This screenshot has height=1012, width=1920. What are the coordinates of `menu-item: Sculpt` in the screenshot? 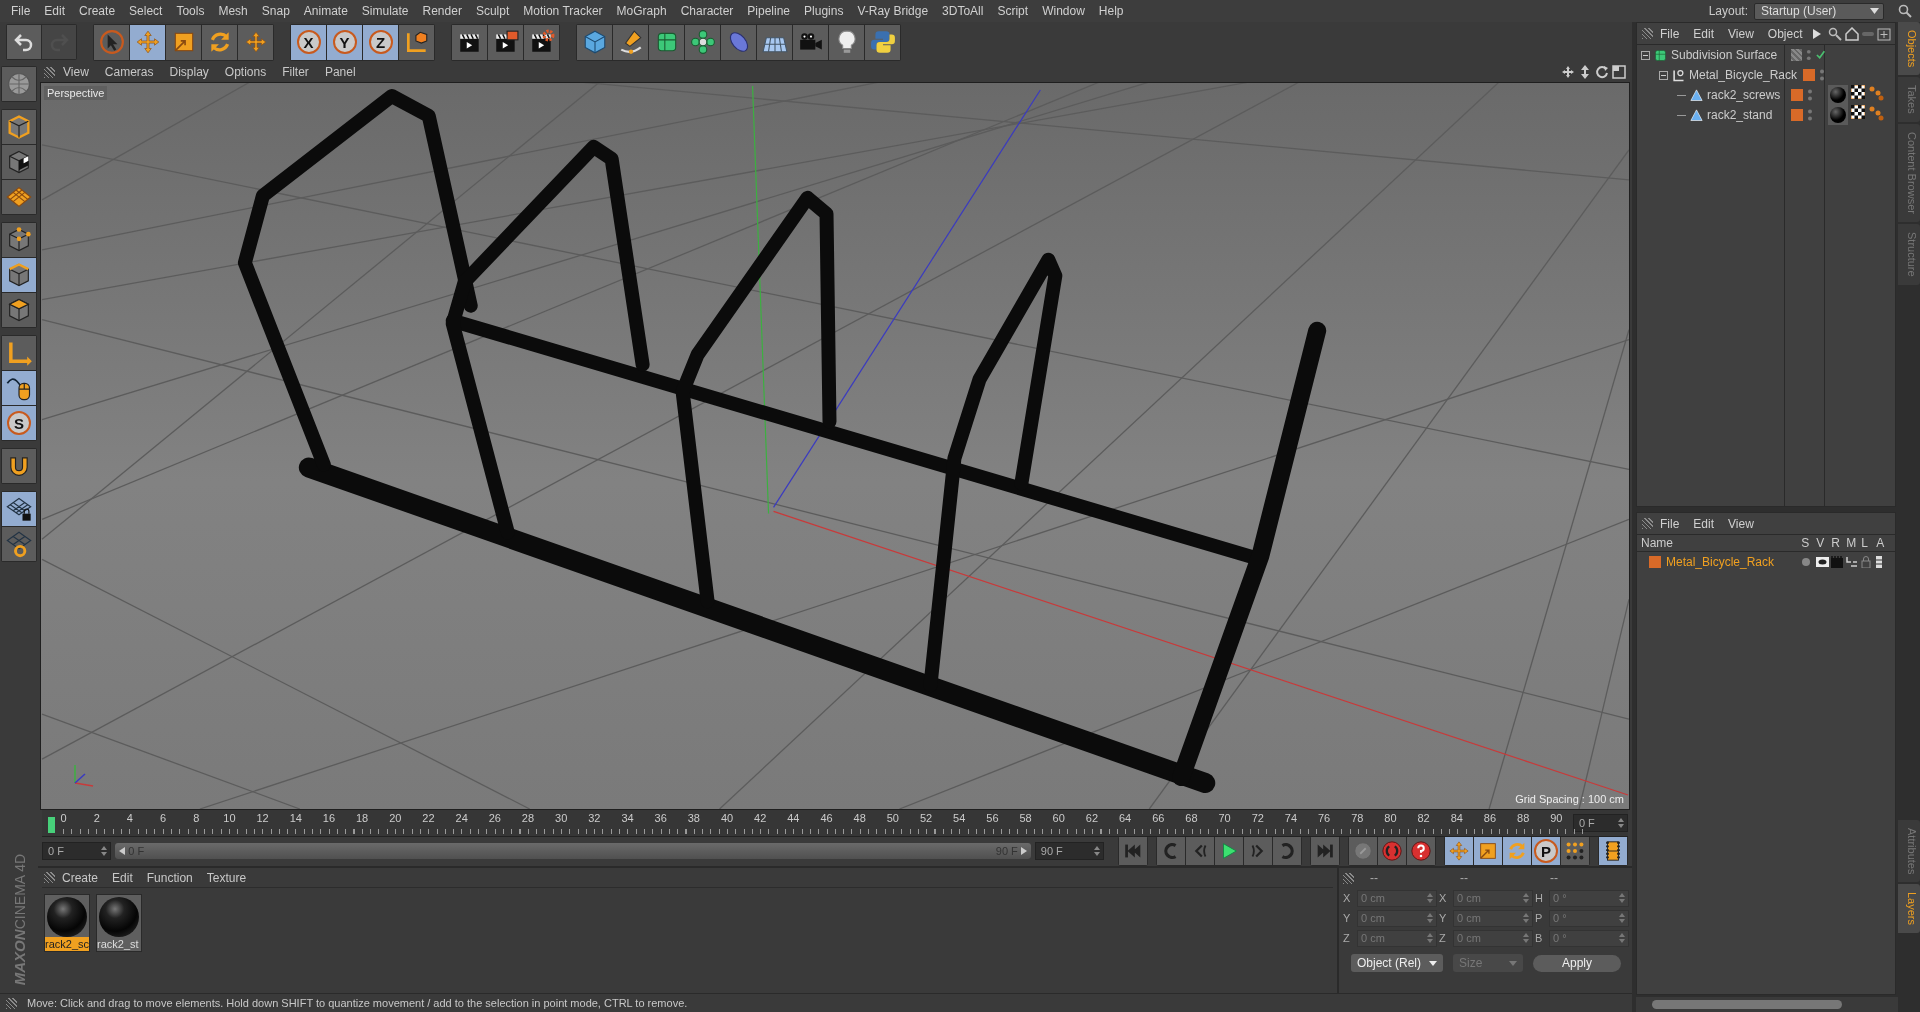 It's located at (492, 11).